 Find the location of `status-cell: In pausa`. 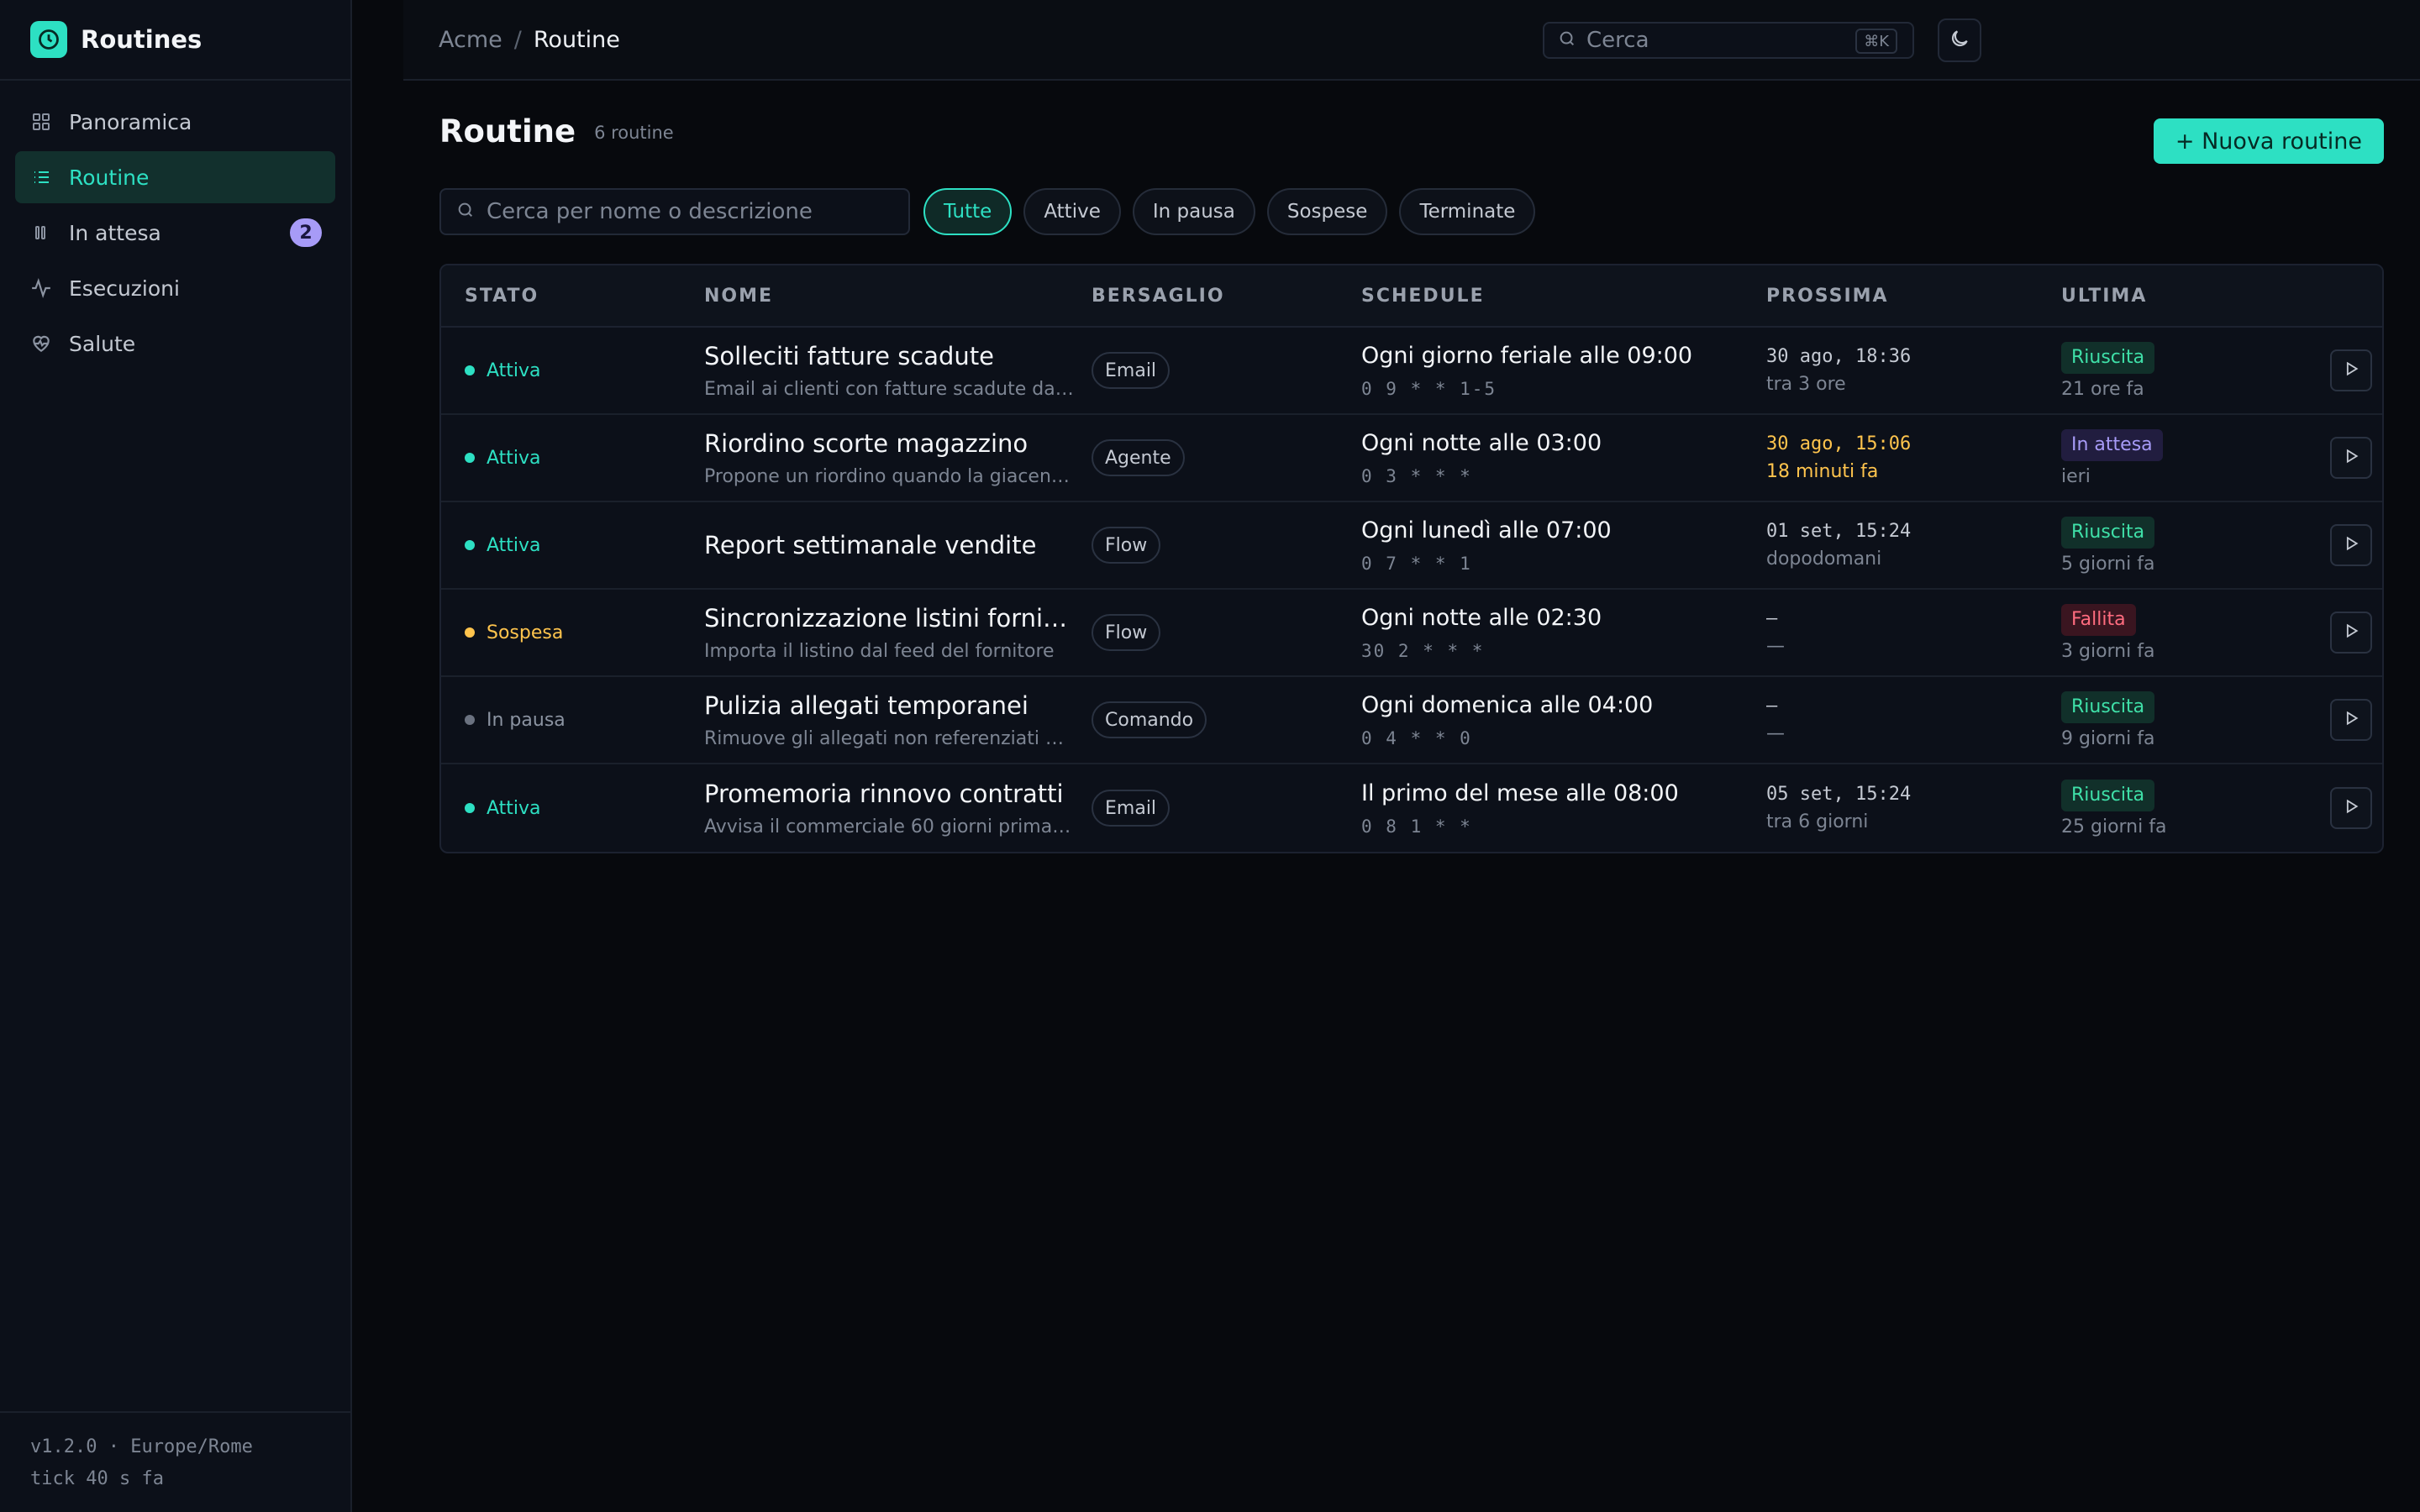

status-cell: In pausa is located at coordinates (515, 720).